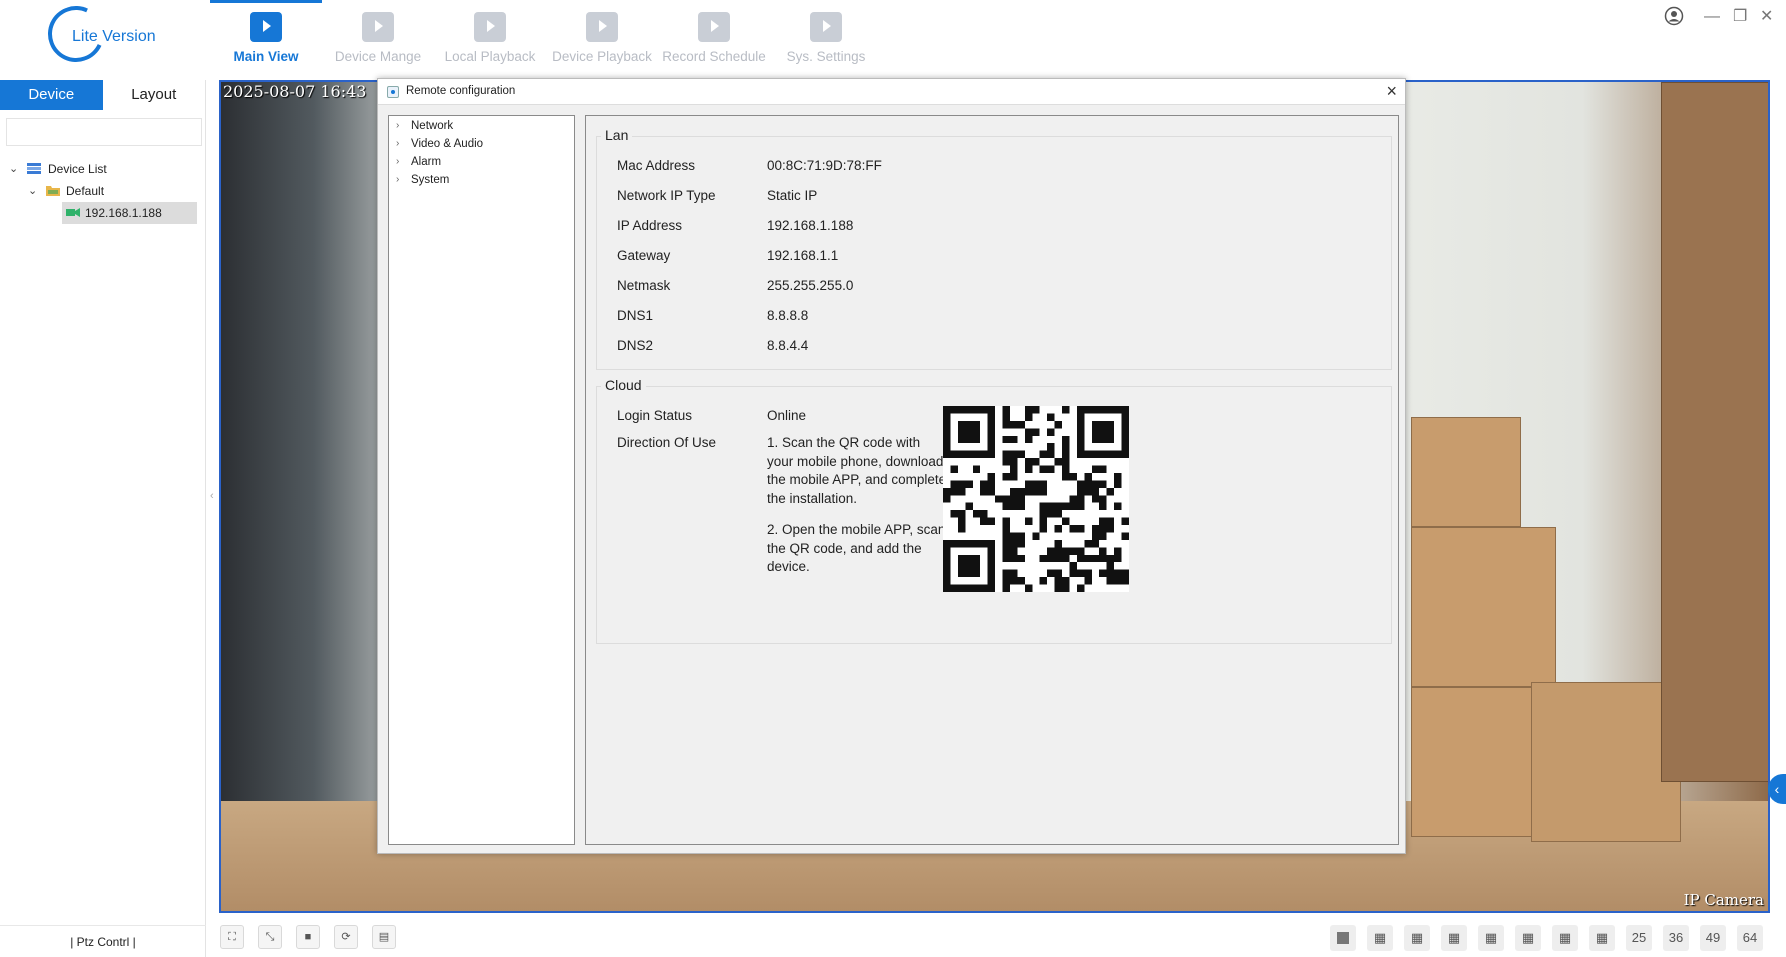  What do you see at coordinates (635, 315) in the screenshot?
I see `field-label: DNS1` at bounding box center [635, 315].